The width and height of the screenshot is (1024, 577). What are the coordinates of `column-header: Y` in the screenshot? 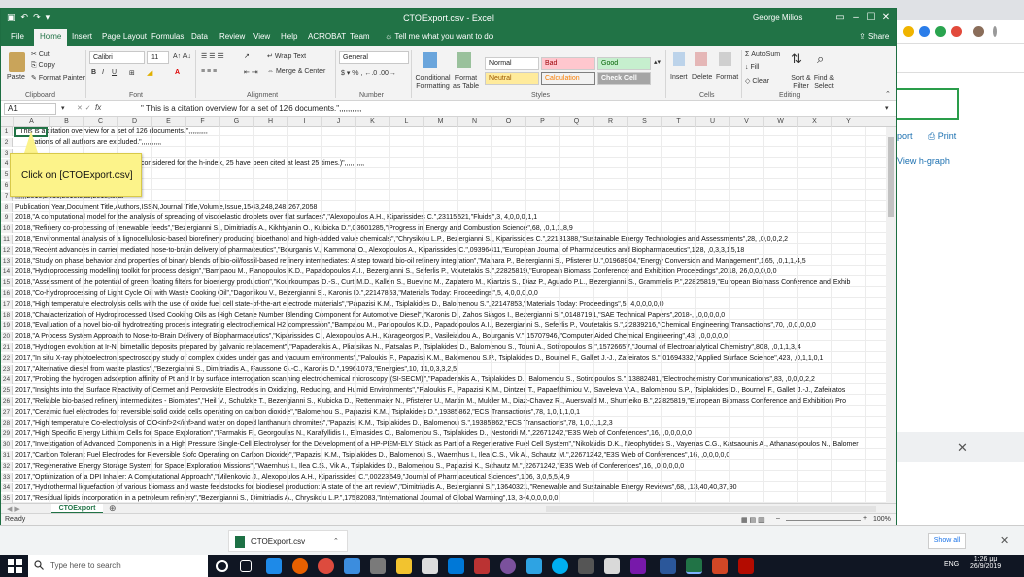 It's located at (848, 122).